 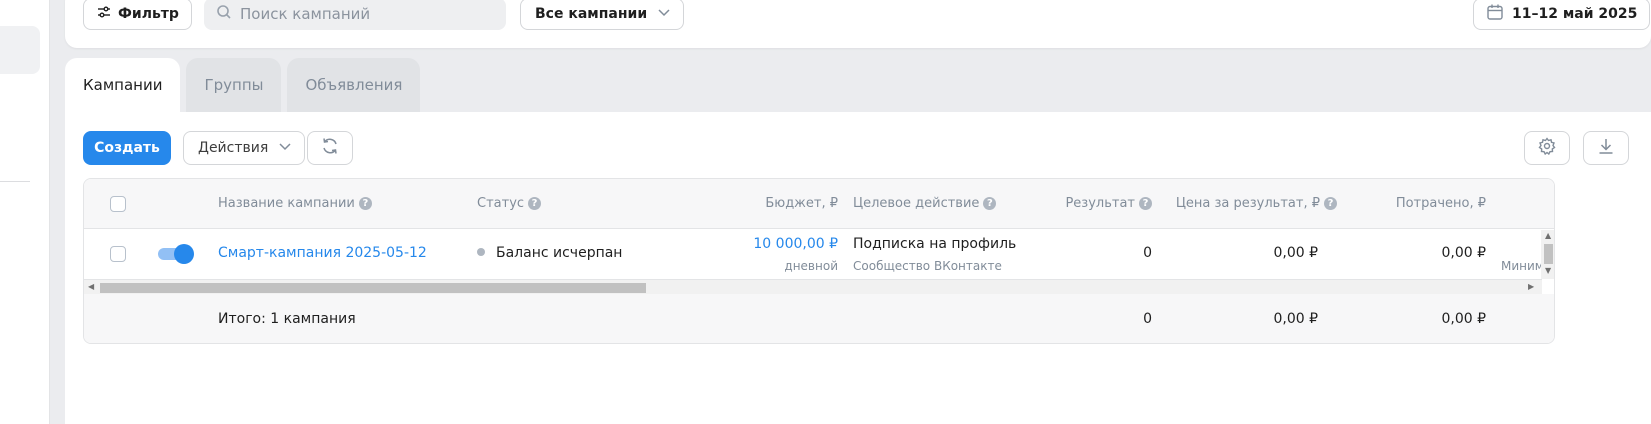 I want to click on create-button: Создать, so click(x=127, y=148).